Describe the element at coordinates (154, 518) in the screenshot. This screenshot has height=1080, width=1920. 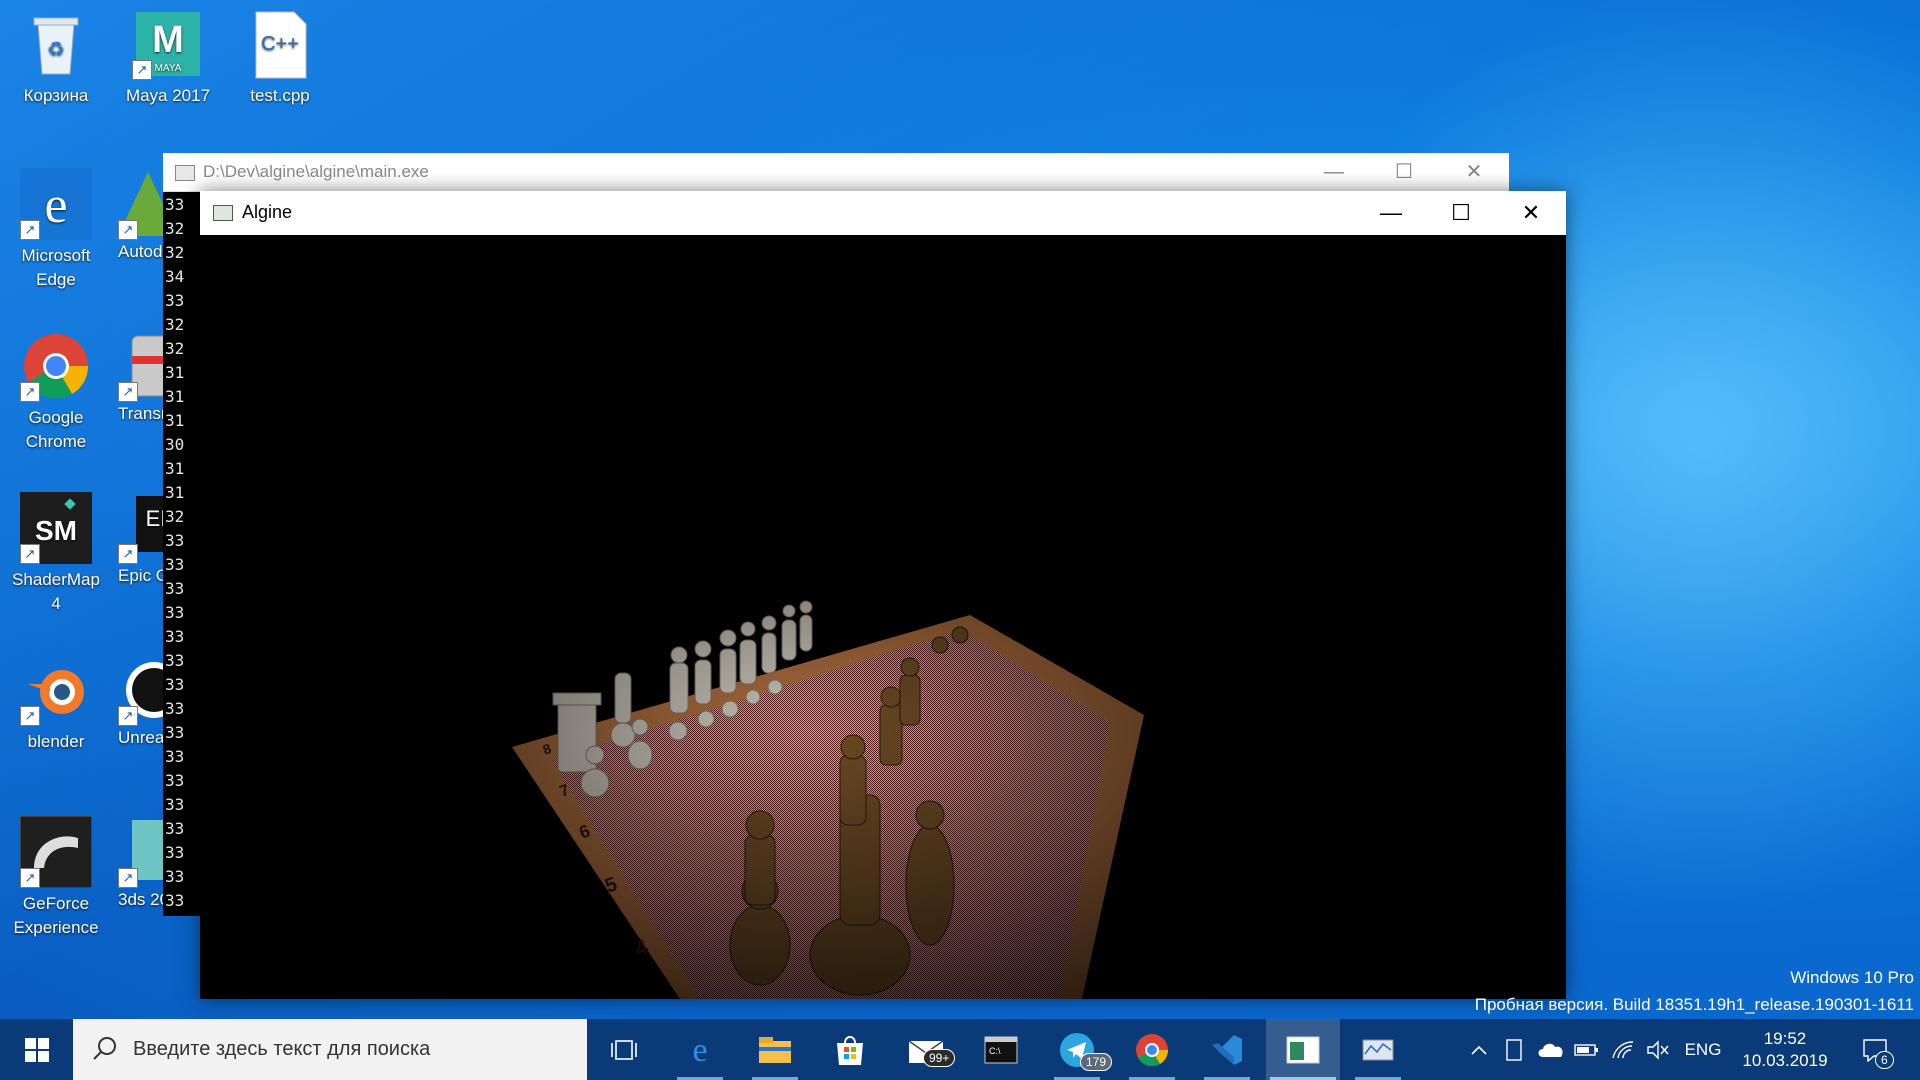
I see `svg-text: EI` at that location.